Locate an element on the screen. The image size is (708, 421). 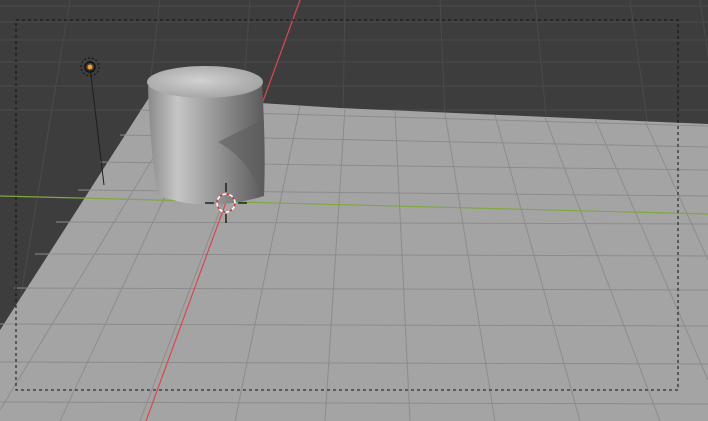
light-icon is located at coordinates (92, 121).